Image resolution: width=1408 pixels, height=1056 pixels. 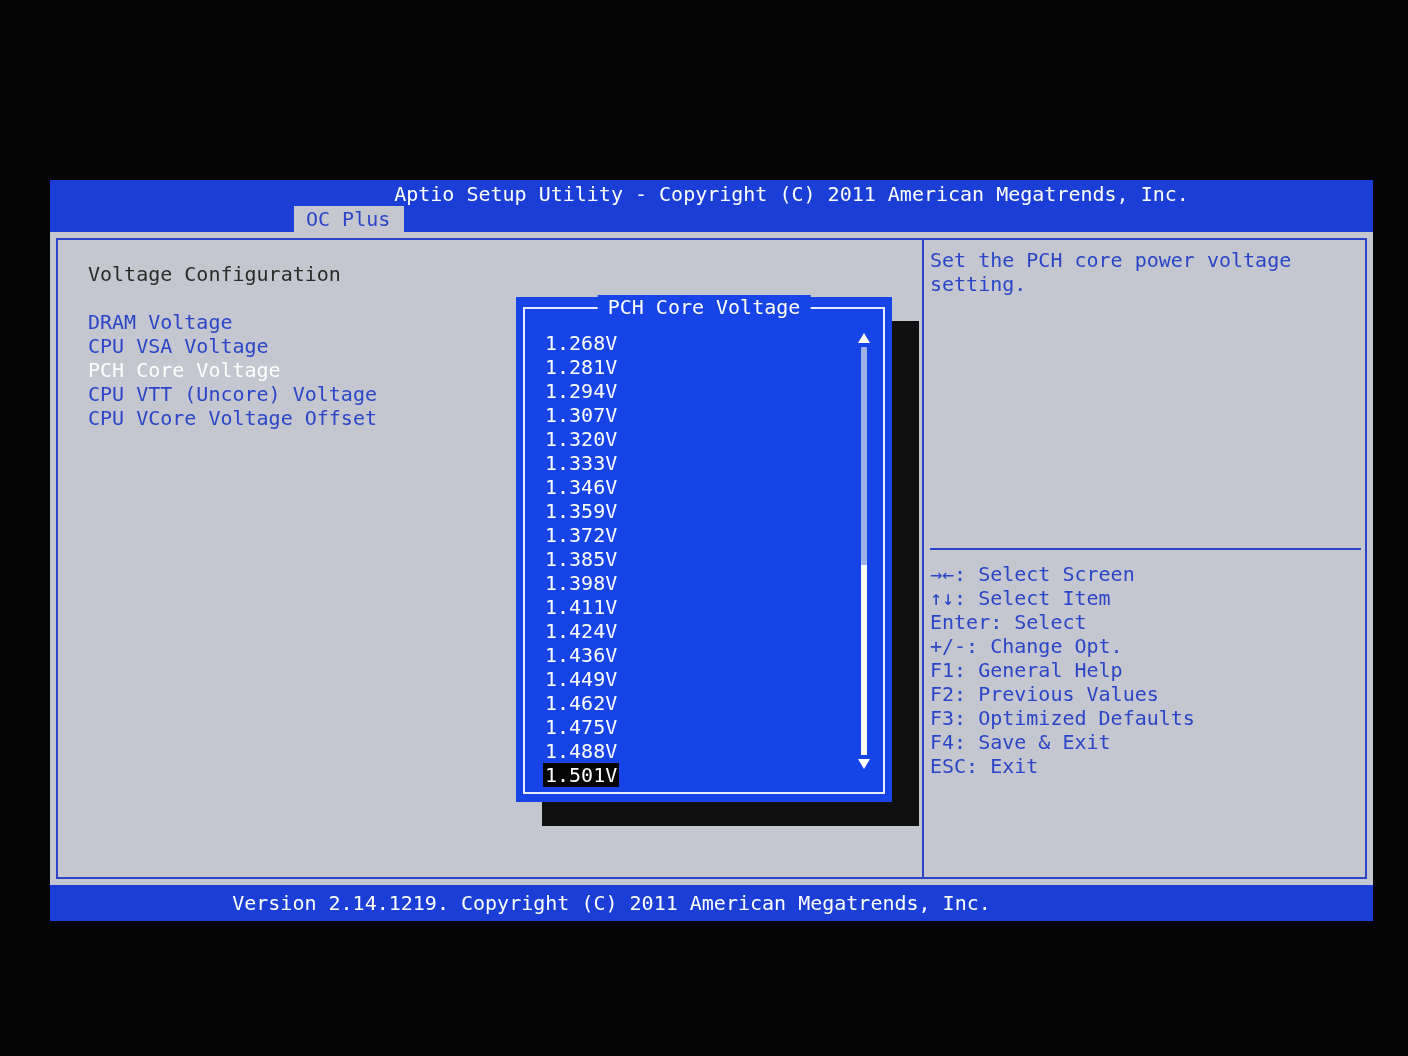 What do you see at coordinates (581, 343) in the screenshot?
I see `voltage-option: 1.268V` at bounding box center [581, 343].